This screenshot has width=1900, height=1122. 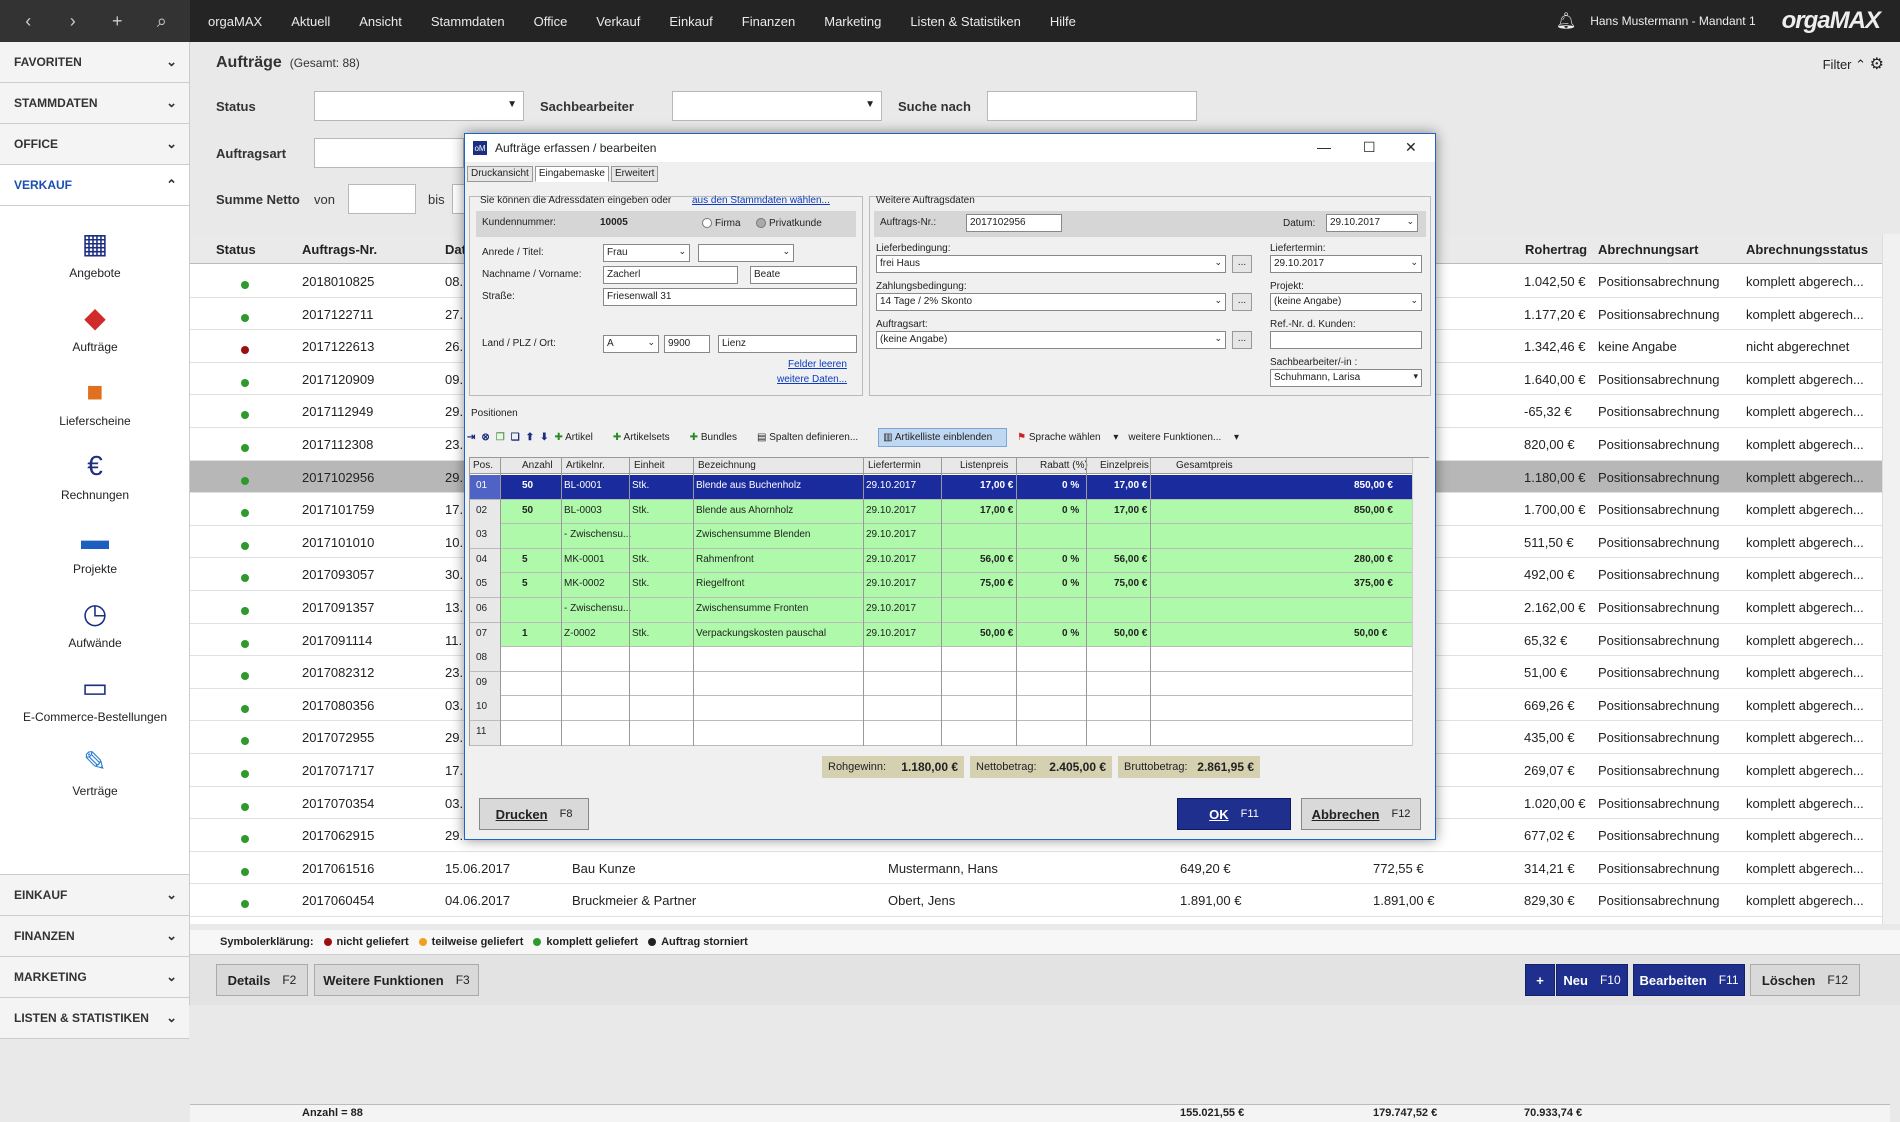 I want to click on bearbeiten-button: Bearbeiten F11, so click(x=1689, y=980).